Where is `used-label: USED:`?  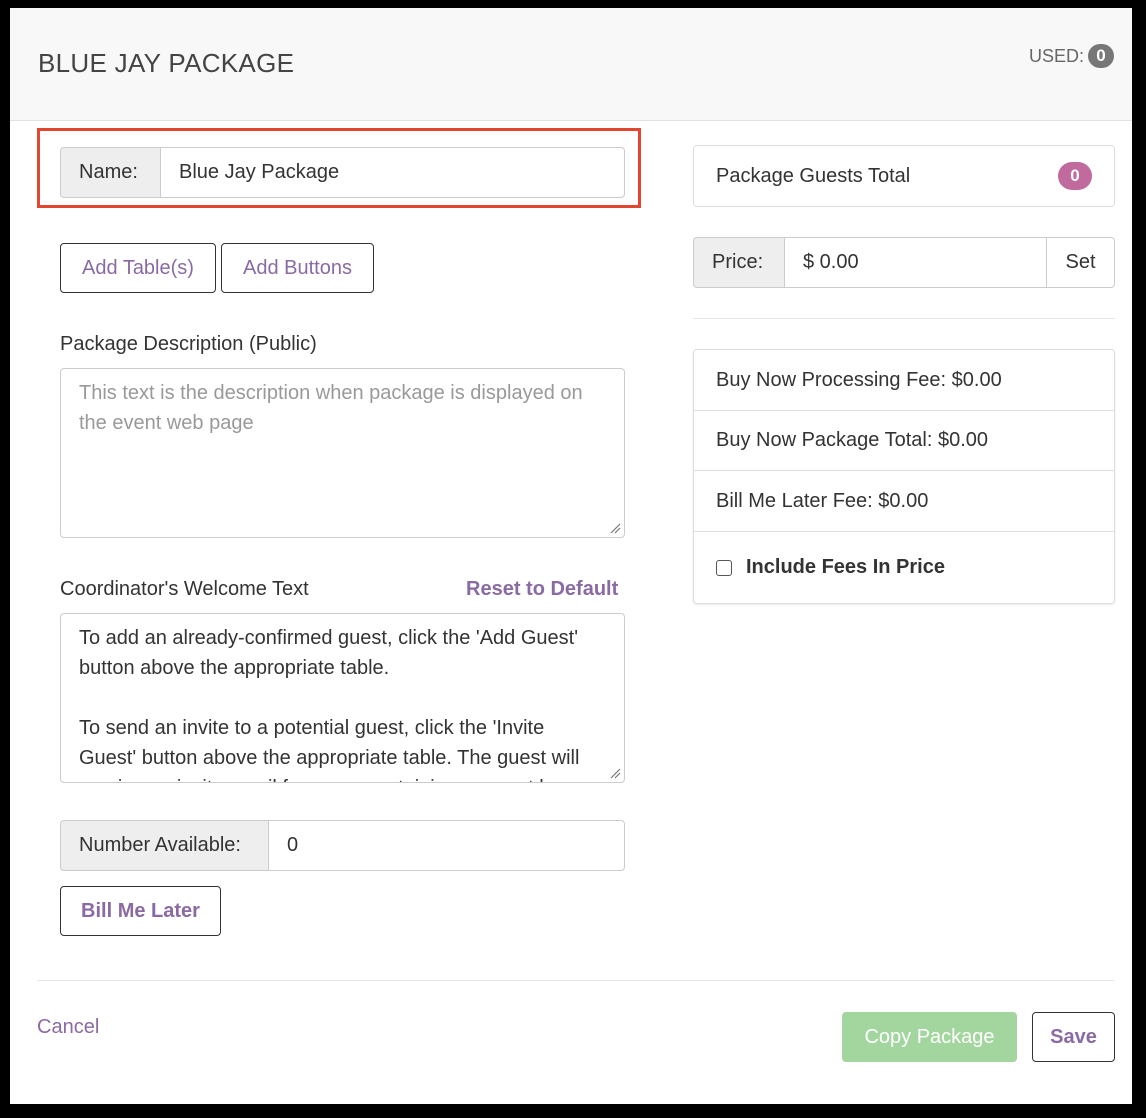 used-label: USED: is located at coordinates (1056, 55).